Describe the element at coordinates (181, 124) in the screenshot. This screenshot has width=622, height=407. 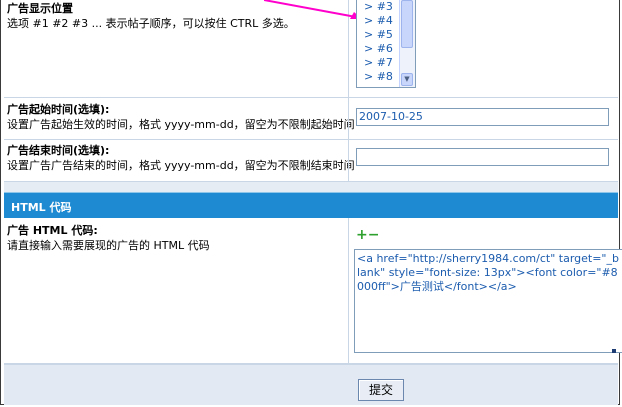
I see `start-time-desc: 设置广告起始生效的时间，格式 yyyy-mm-dd，留空为不限制起始时间` at that location.